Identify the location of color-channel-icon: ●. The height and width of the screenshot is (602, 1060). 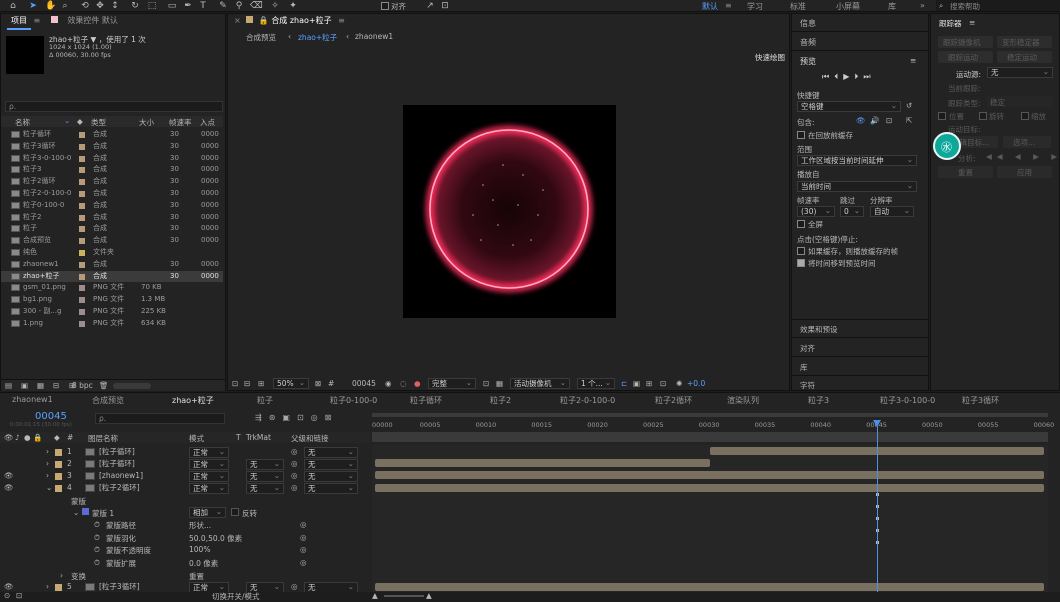
(417, 383).